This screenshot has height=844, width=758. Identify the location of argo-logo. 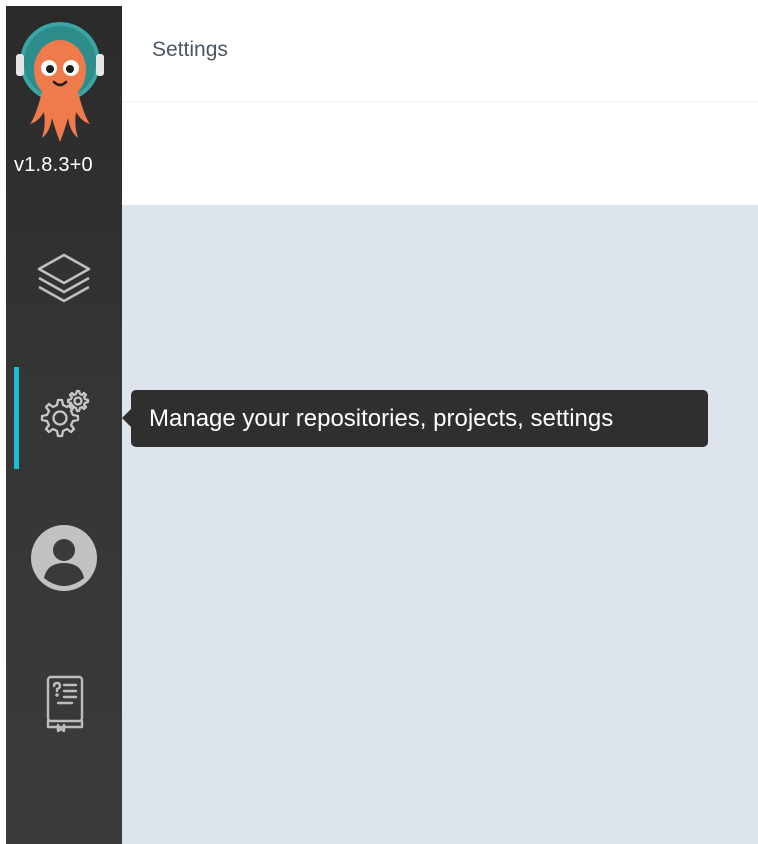
(60, 85).